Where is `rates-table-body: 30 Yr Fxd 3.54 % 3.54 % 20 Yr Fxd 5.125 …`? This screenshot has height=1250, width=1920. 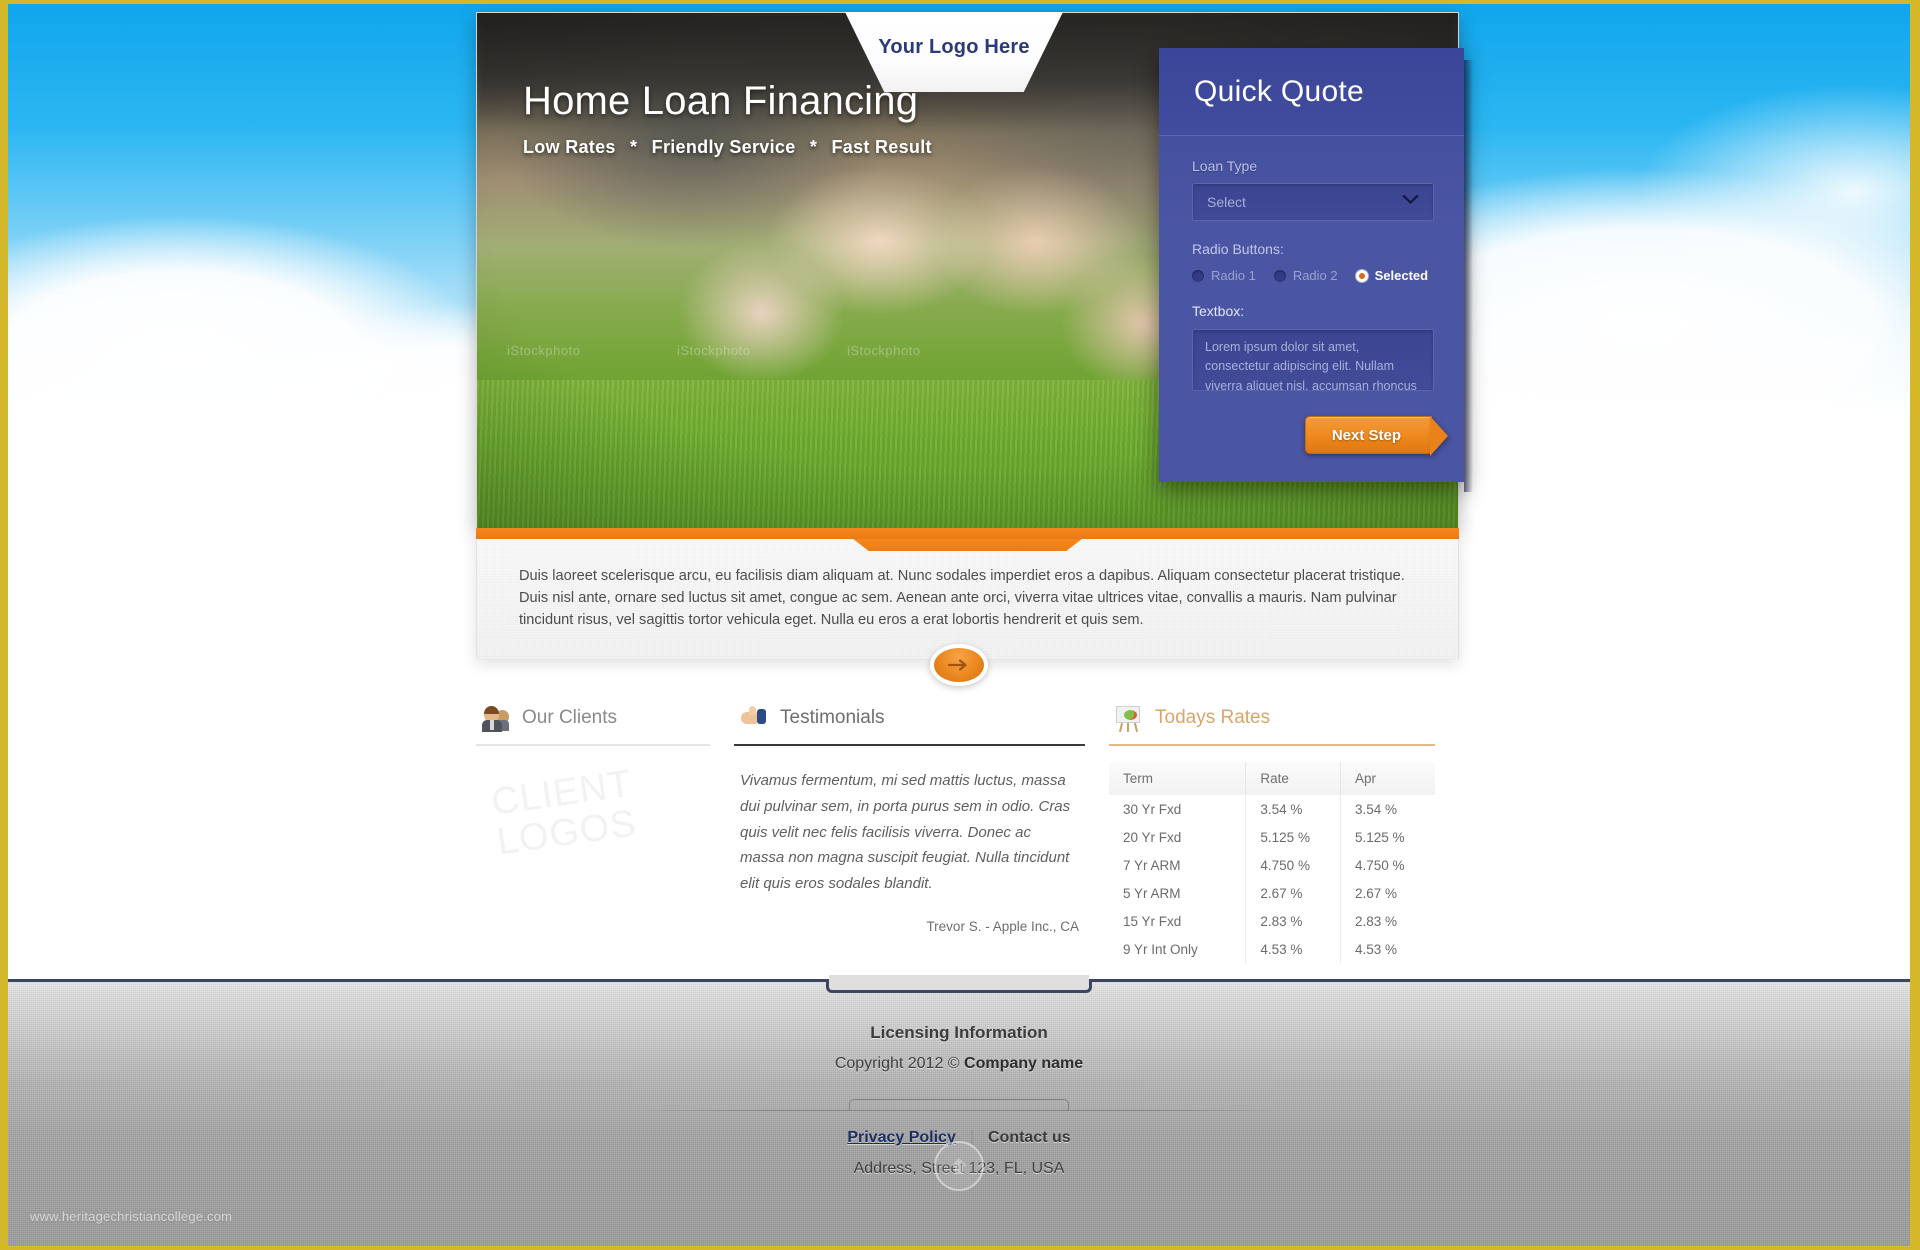
rates-table-body: 30 Yr Fxd 3.54 % 3.54 % 20 Yr Fxd 5.125 … is located at coordinates (1272, 879).